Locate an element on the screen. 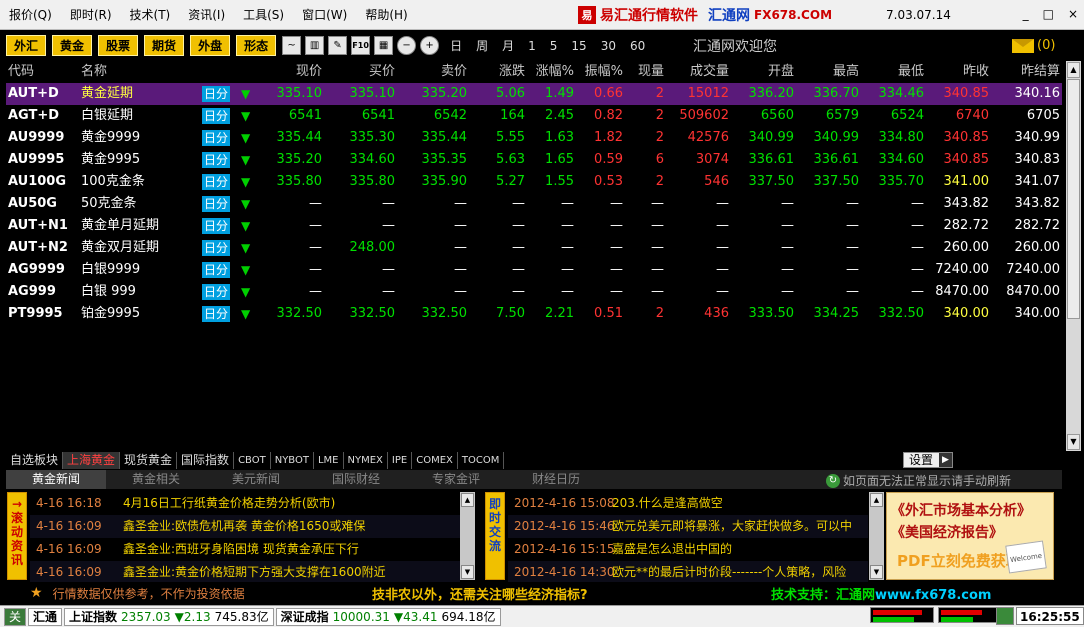 This screenshot has height=627, width=1084. col-high: 最高 is located at coordinates (828, 72).